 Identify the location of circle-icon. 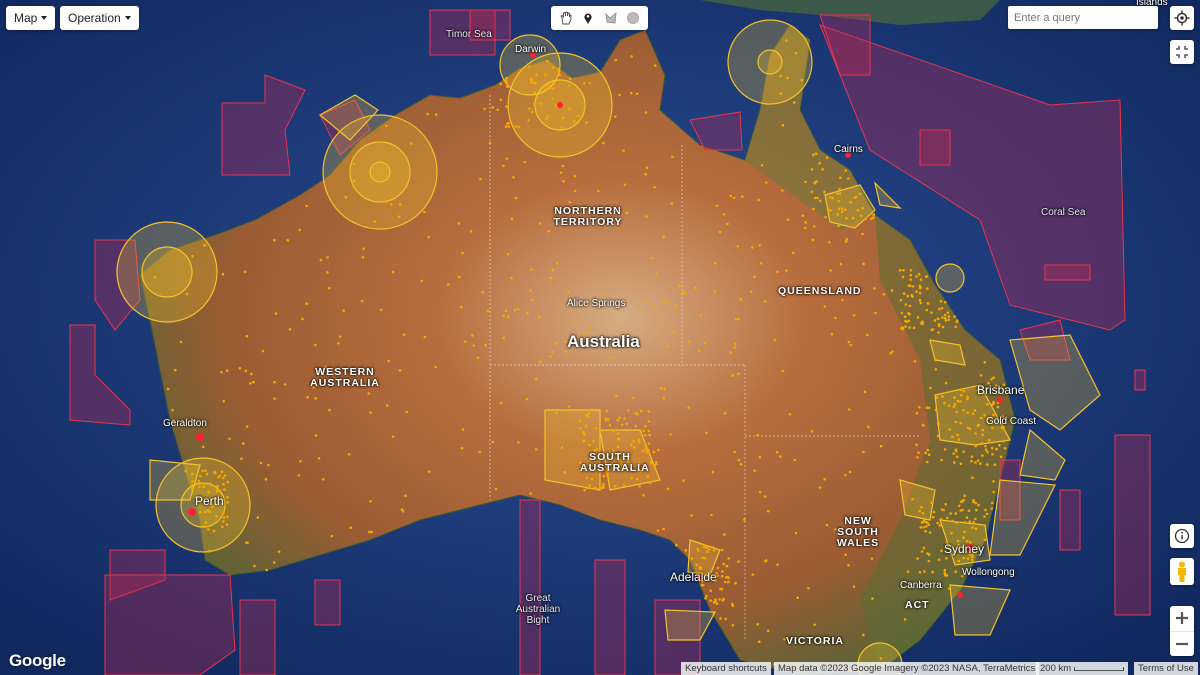
(633, 18).